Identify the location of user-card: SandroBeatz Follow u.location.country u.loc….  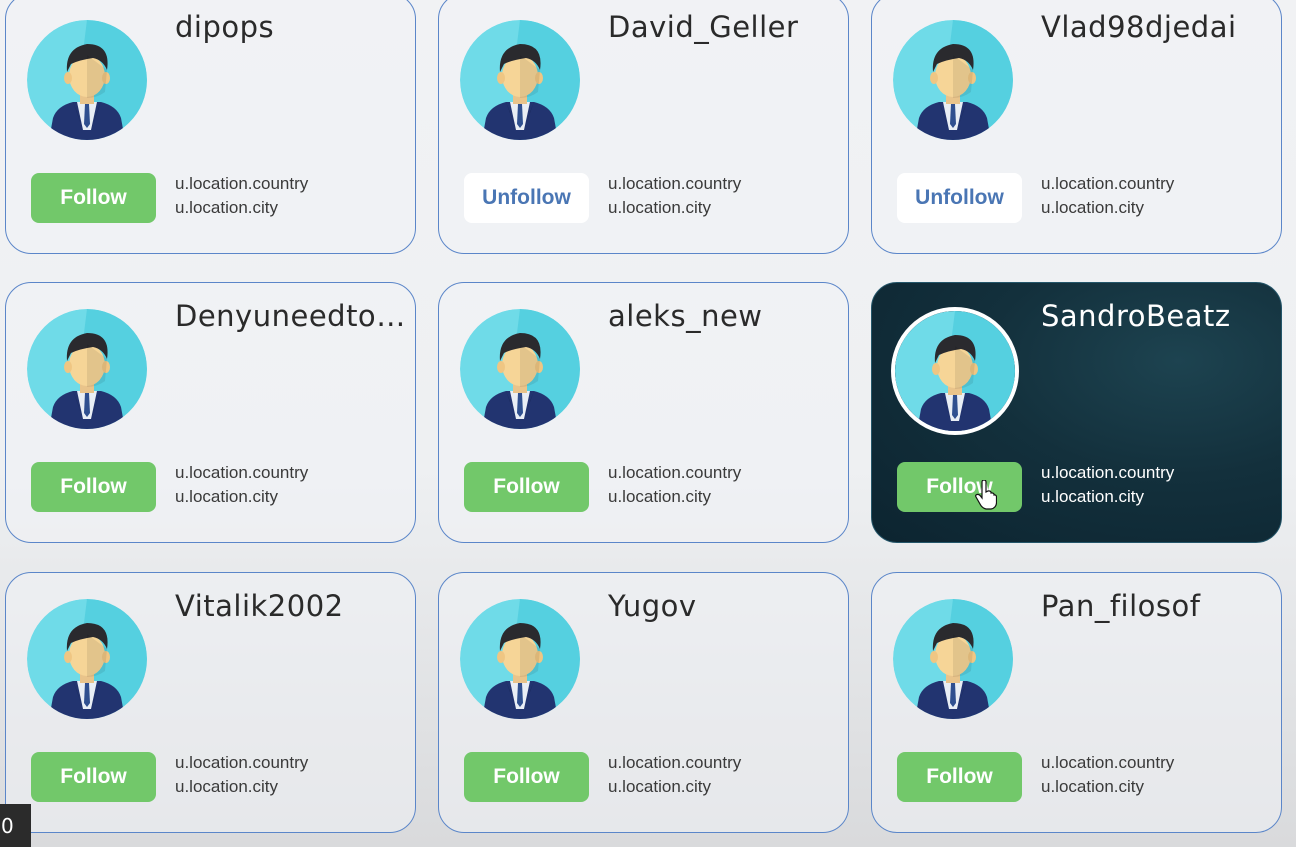
(1076, 412).